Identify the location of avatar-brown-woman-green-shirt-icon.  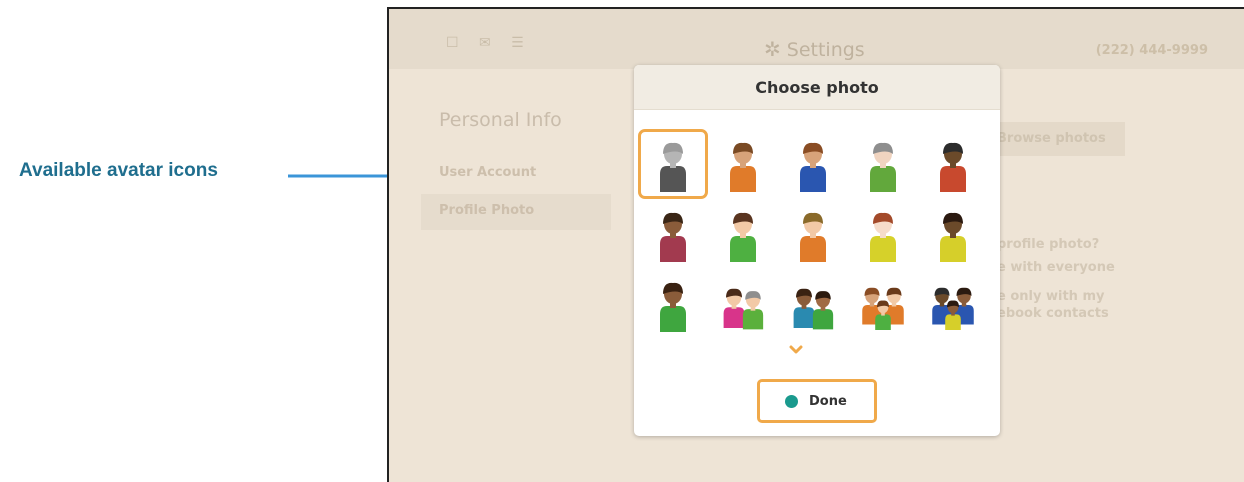
(673, 307).